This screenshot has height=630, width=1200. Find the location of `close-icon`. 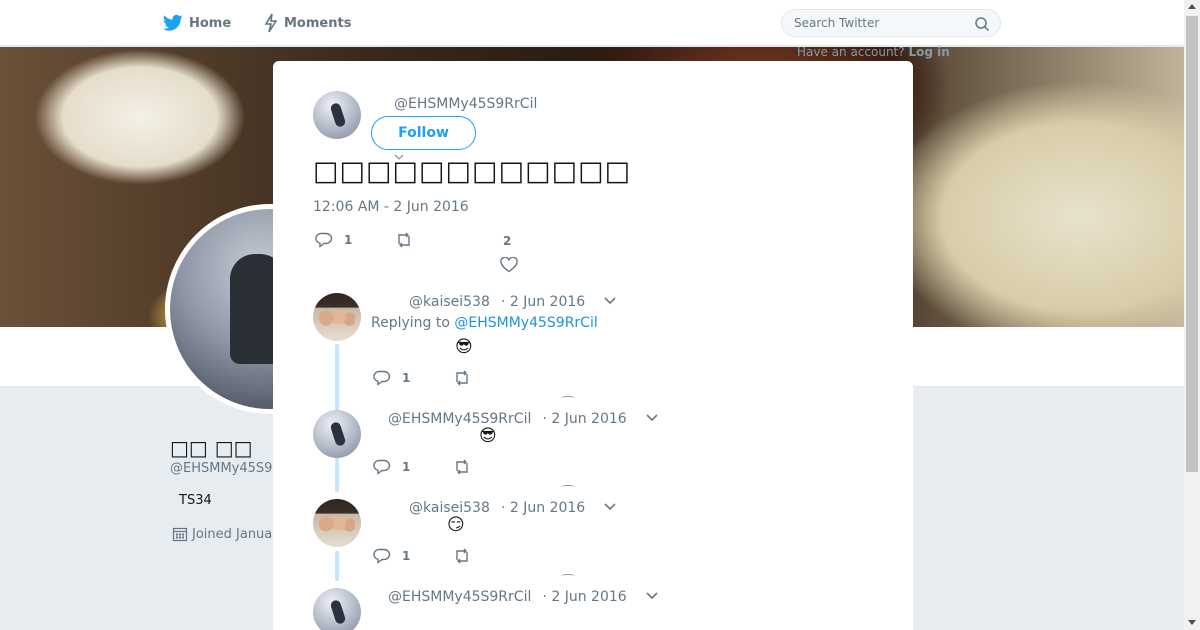

close-icon is located at coordinates (1167, 24).